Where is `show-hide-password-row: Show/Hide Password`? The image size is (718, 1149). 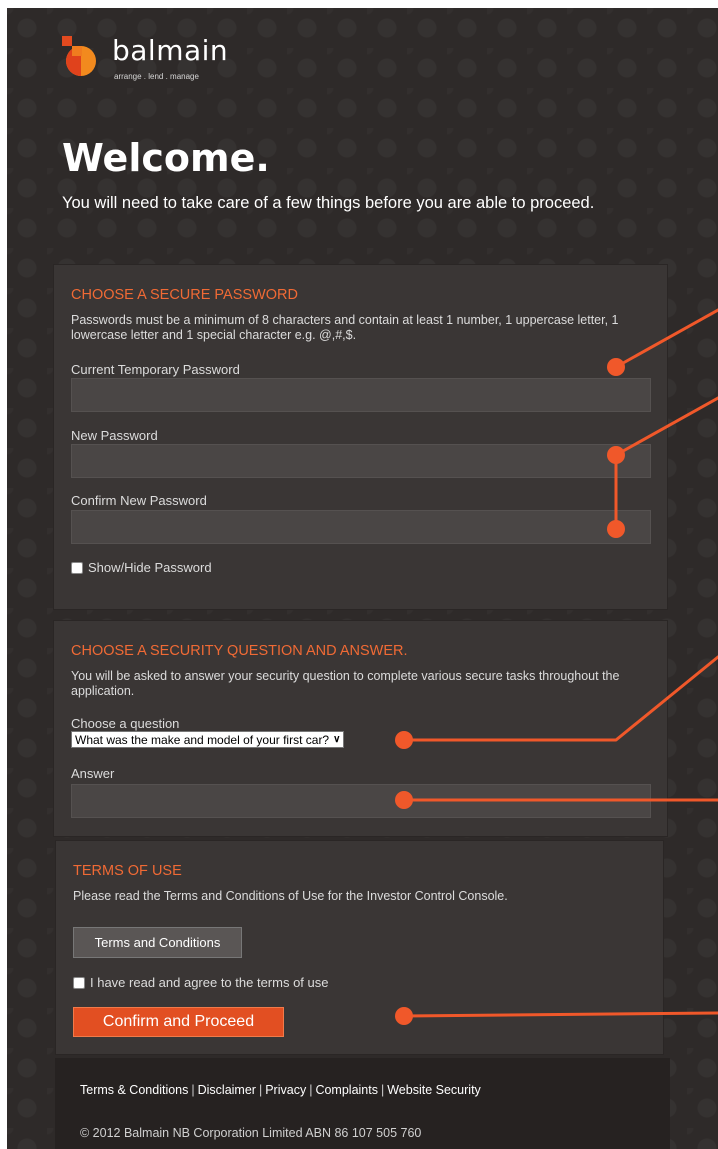 show-hide-password-row: Show/Hide Password is located at coordinates (141, 567).